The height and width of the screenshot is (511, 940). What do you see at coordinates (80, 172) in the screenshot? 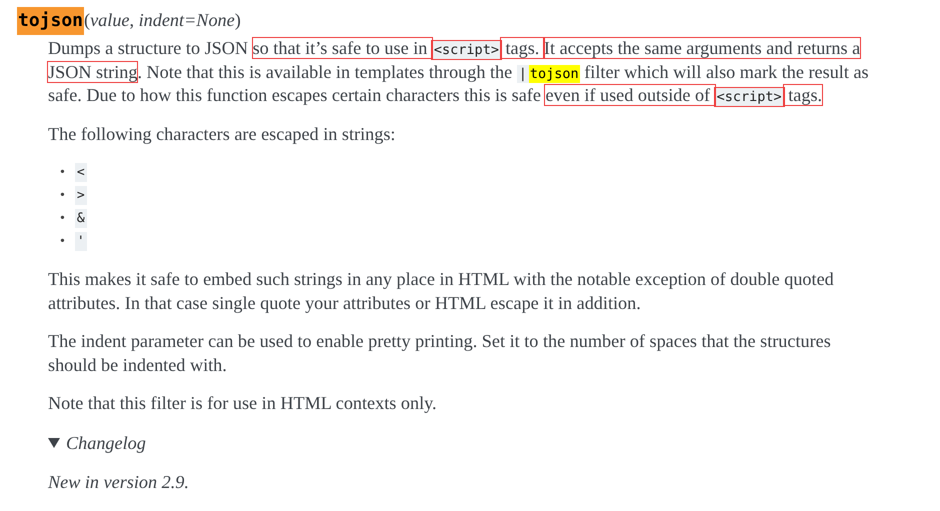
I see `escaped-character: <` at bounding box center [80, 172].